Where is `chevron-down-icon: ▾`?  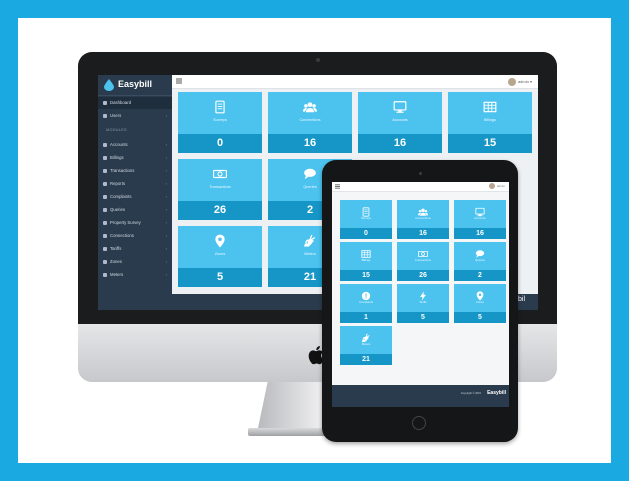
chevron-down-icon: ▾ is located at coordinates (530, 81).